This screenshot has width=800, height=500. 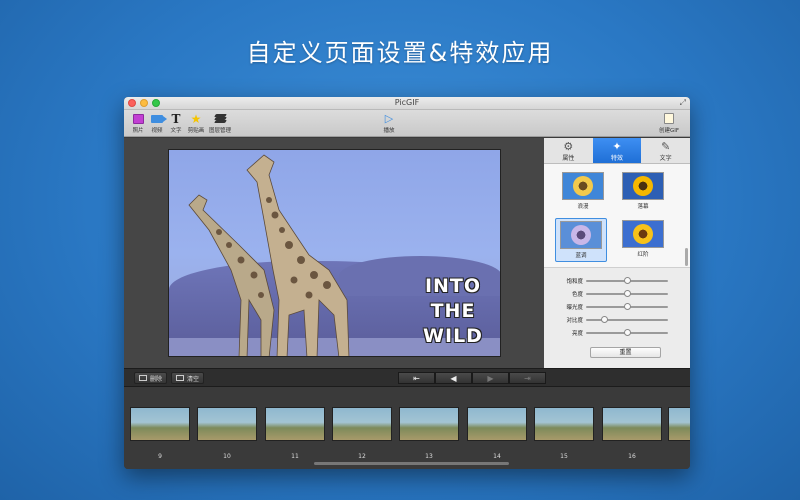 I want to click on playback-controls: 删除 清空 ⇤ ◀ ▶ ⇥, so click(x=407, y=377).